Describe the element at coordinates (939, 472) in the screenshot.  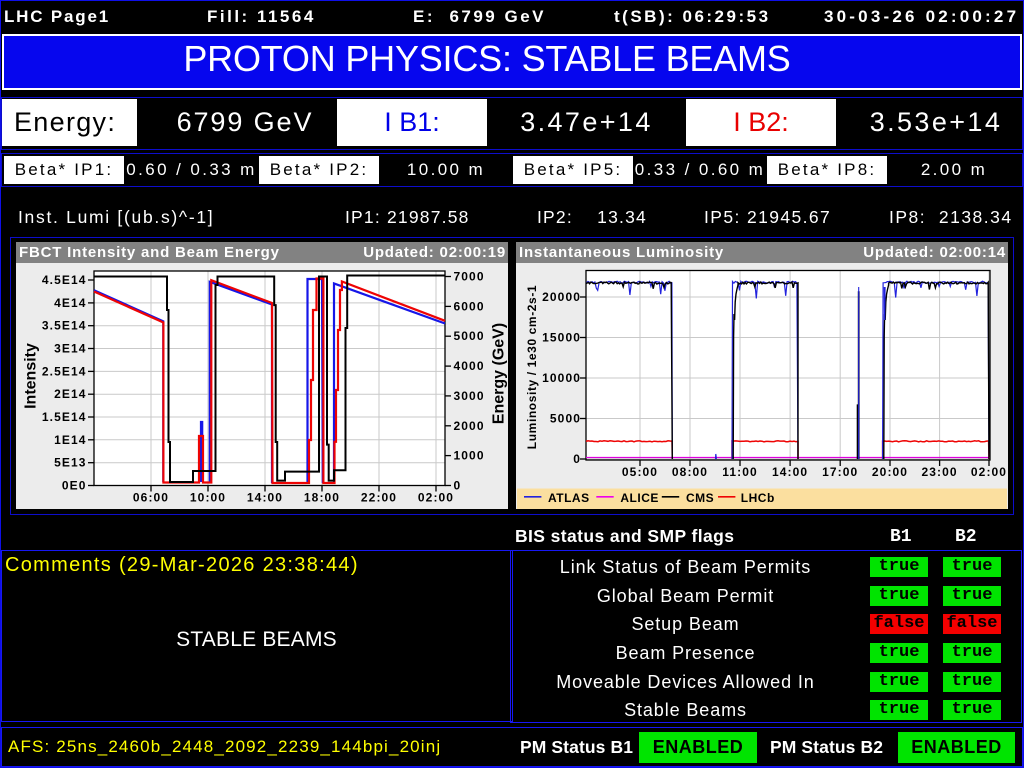
I see `svg-text: 23:00` at that location.